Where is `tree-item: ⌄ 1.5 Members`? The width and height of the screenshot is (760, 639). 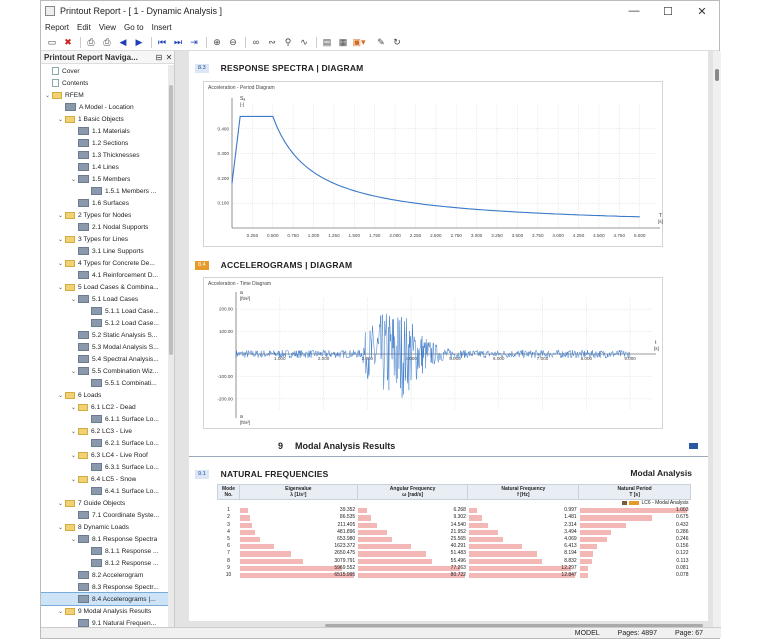 tree-item: ⌄ 1.5 Members is located at coordinates (104, 179).